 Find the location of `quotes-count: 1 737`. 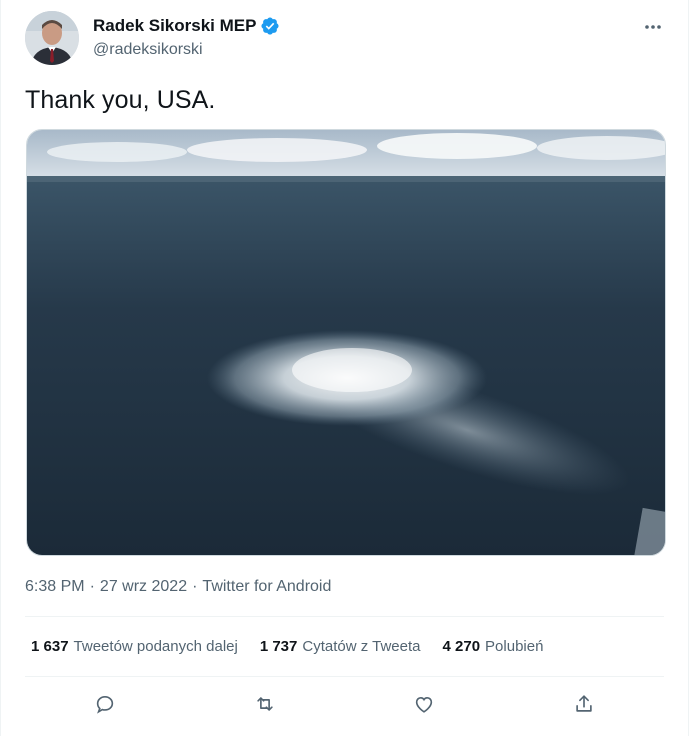

quotes-count: 1 737 is located at coordinates (278, 646).